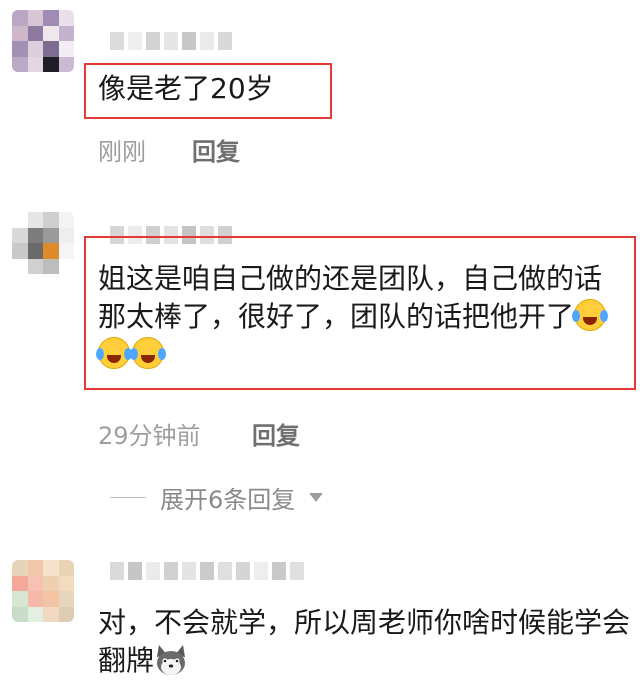  What do you see at coordinates (186, 88) in the screenshot?
I see `comment-text: 像是老了20岁` at bounding box center [186, 88].